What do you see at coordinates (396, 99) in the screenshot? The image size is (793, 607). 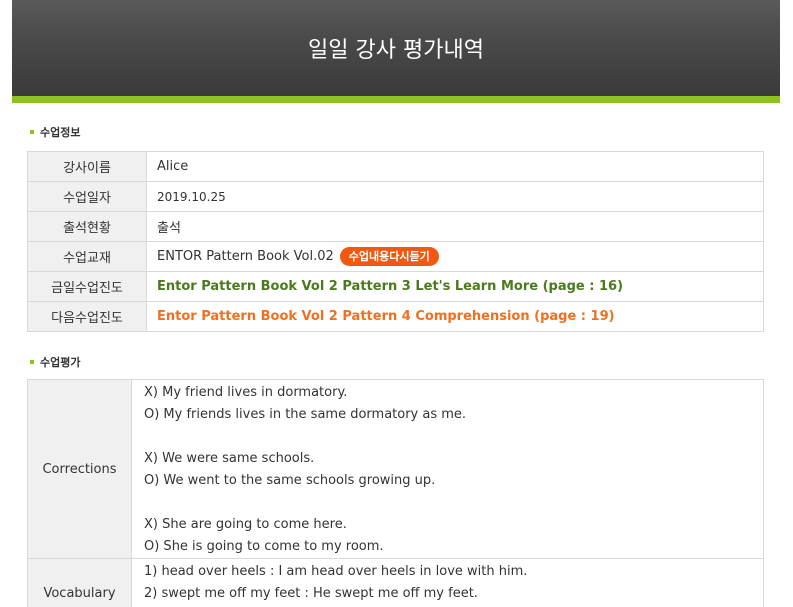 I see `header-accent-bar` at bounding box center [396, 99].